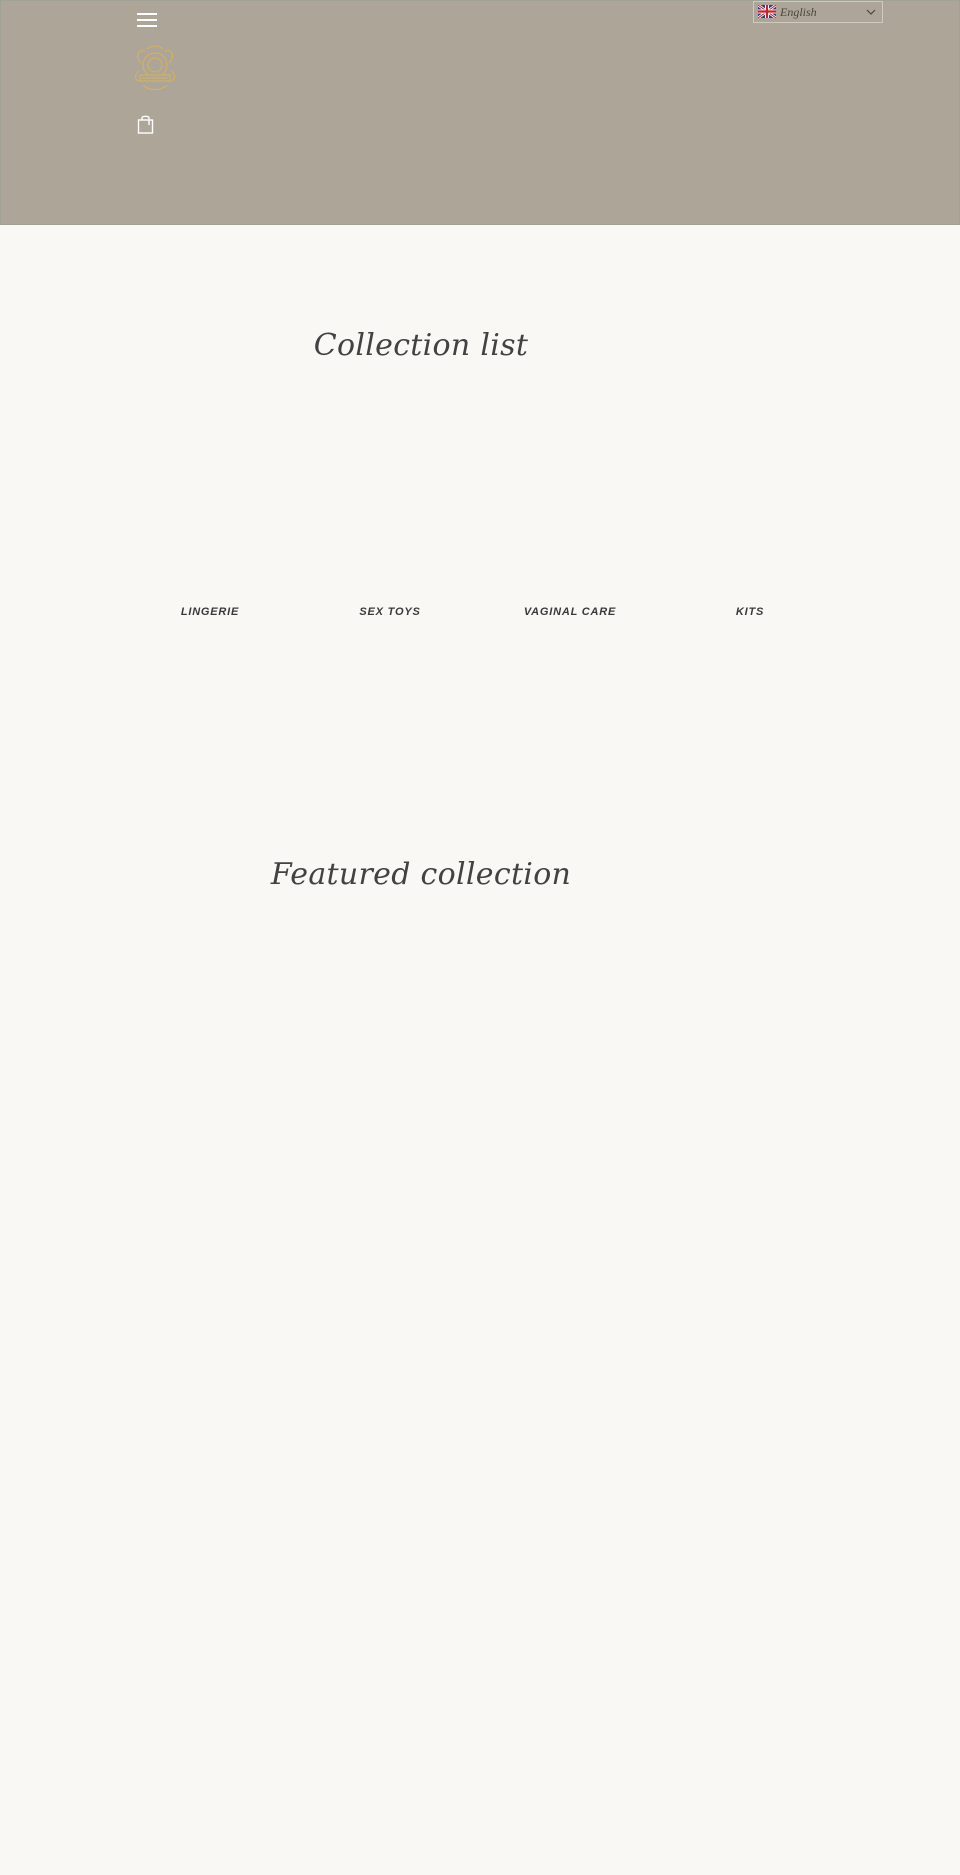 This screenshot has width=960, height=1875. Describe the element at coordinates (155, 69) in the screenshot. I see `logo-crest-icon` at that location.